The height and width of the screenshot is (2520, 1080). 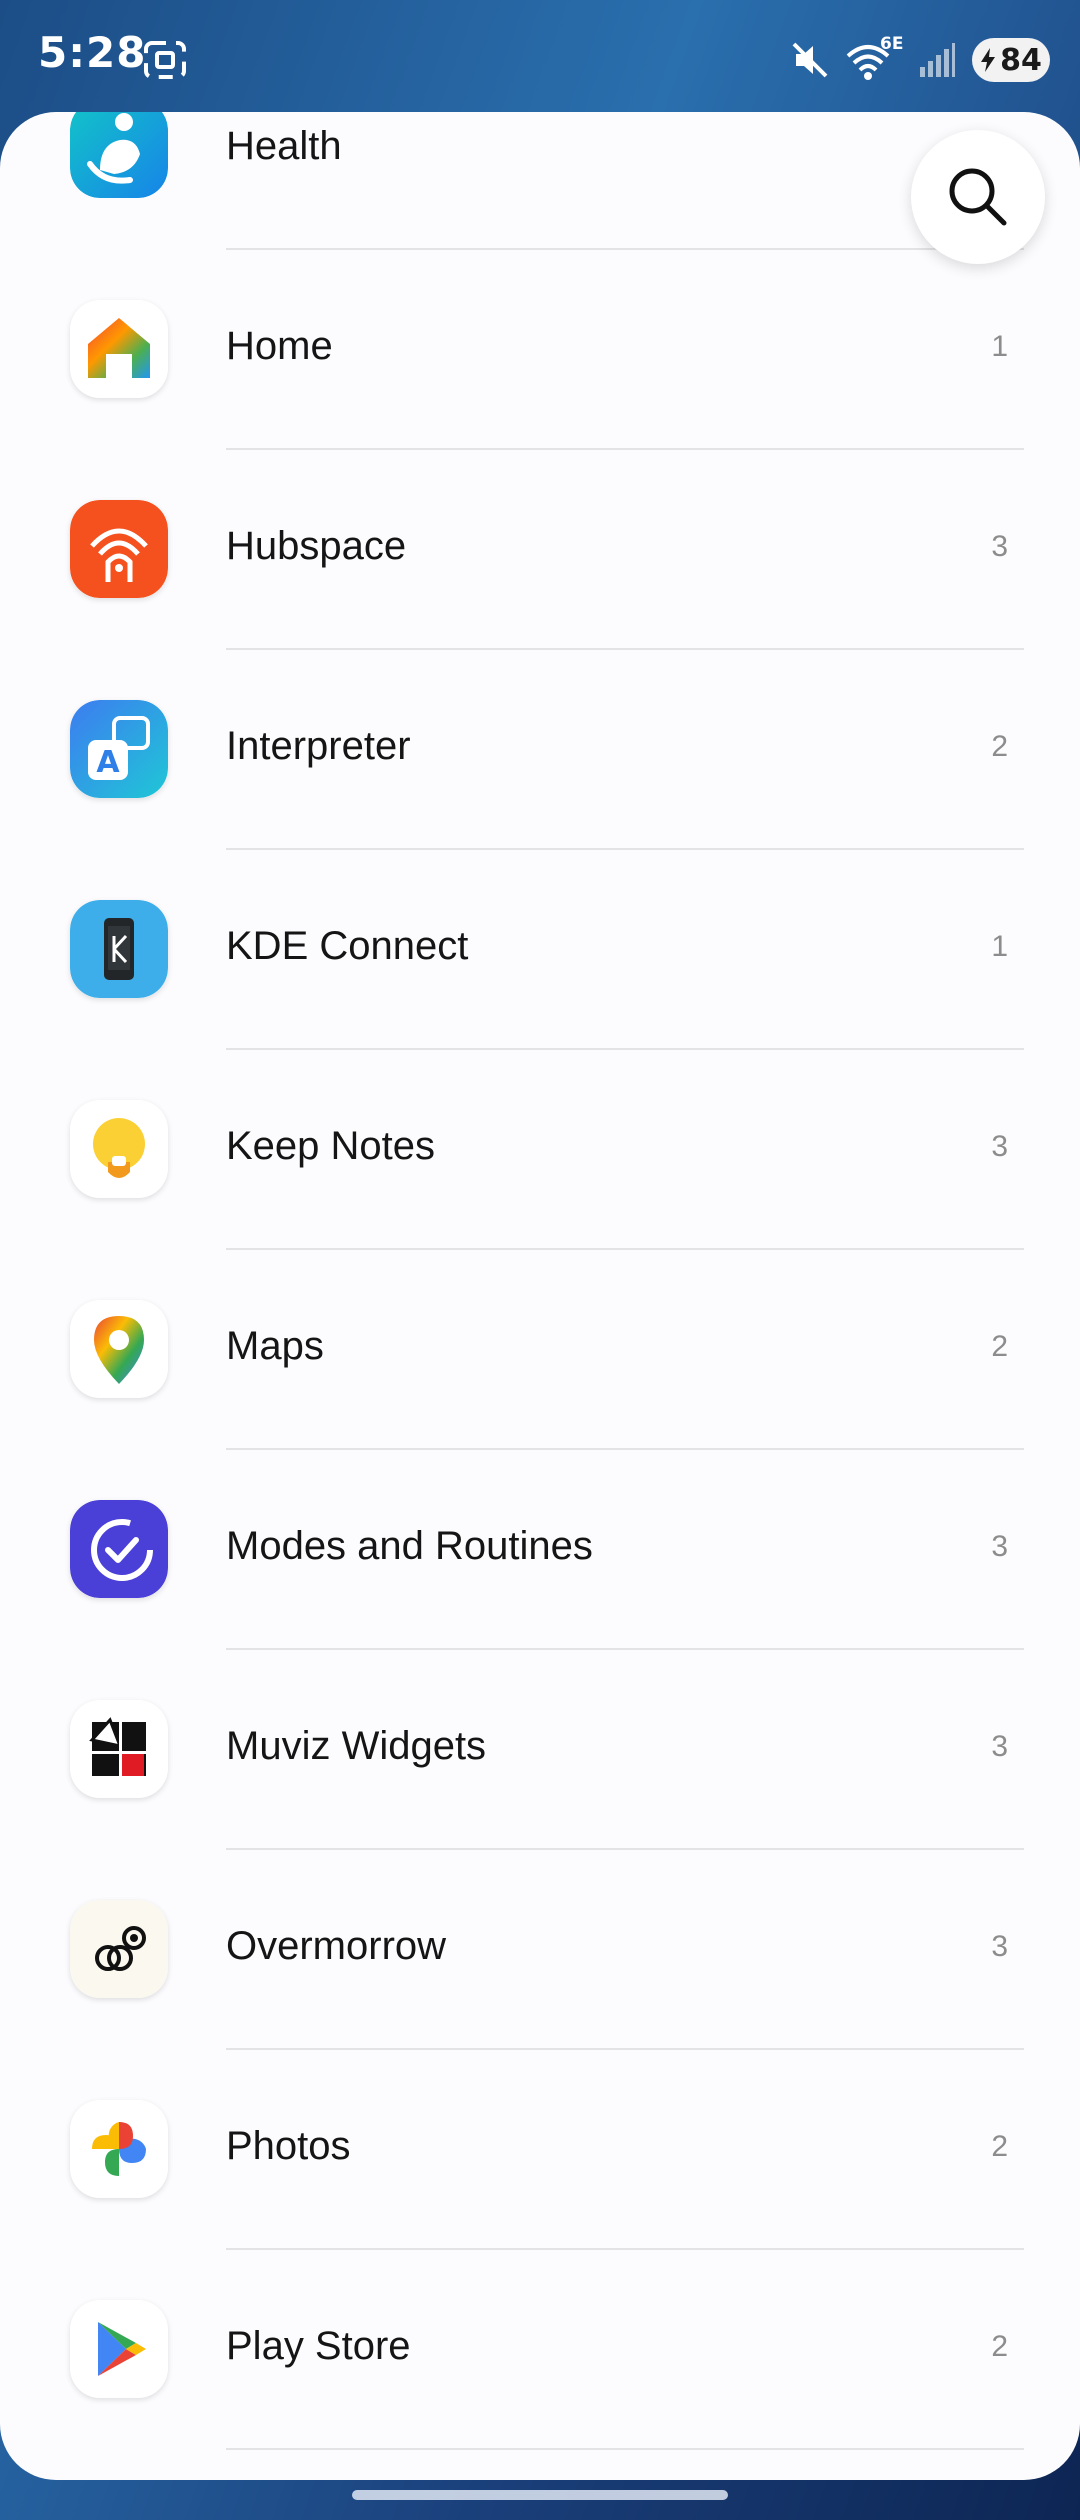 What do you see at coordinates (540, 350) in the screenshot?
I see `app-row-home: Home 1` at bounding box center [540, 350].